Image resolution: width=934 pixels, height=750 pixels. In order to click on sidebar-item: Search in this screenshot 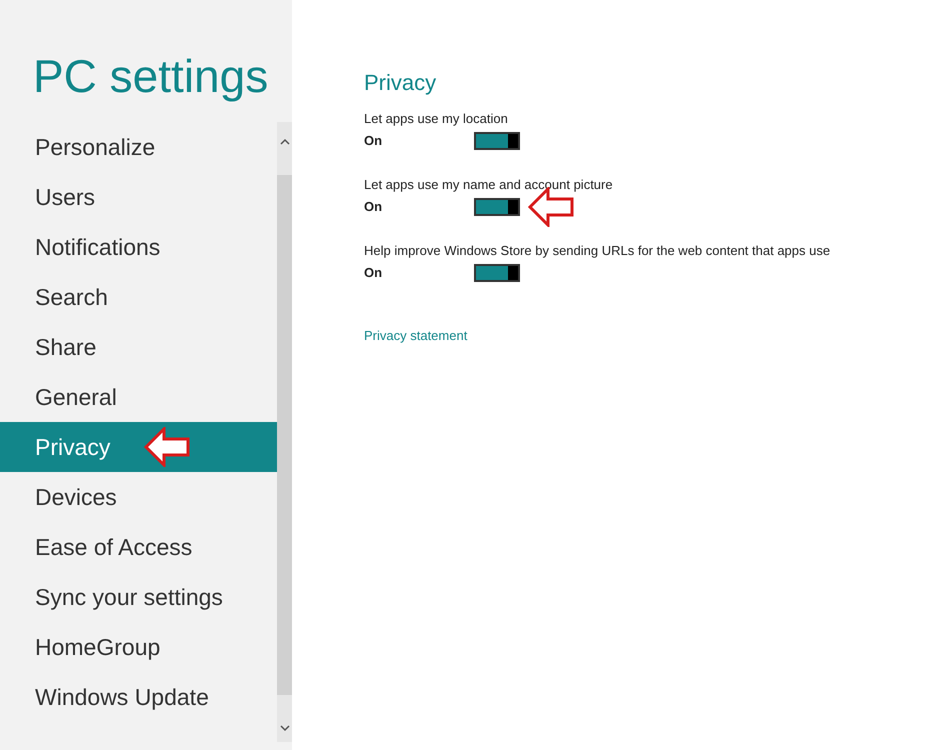, I will do `click(138, 297)`.